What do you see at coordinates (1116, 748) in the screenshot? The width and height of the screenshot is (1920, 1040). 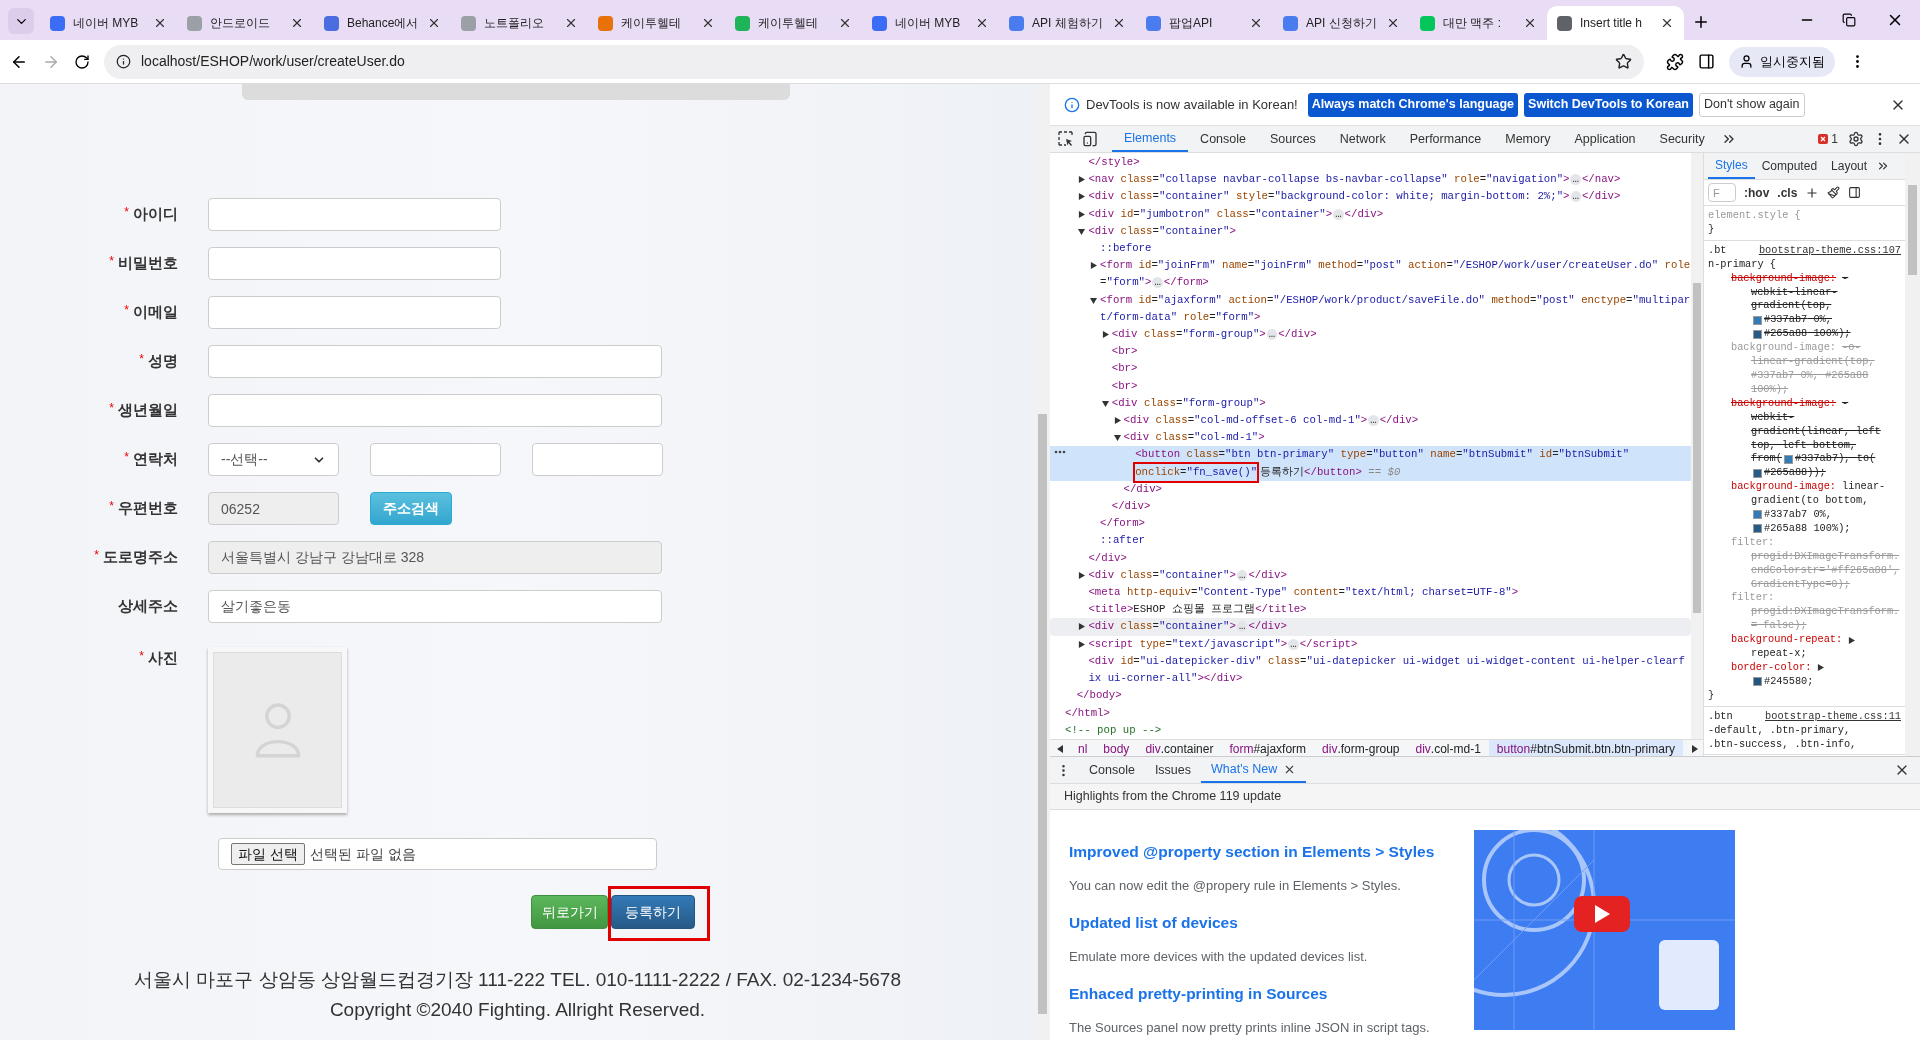 I see `breadcrumb: body` at bounding box center [1116, 748].